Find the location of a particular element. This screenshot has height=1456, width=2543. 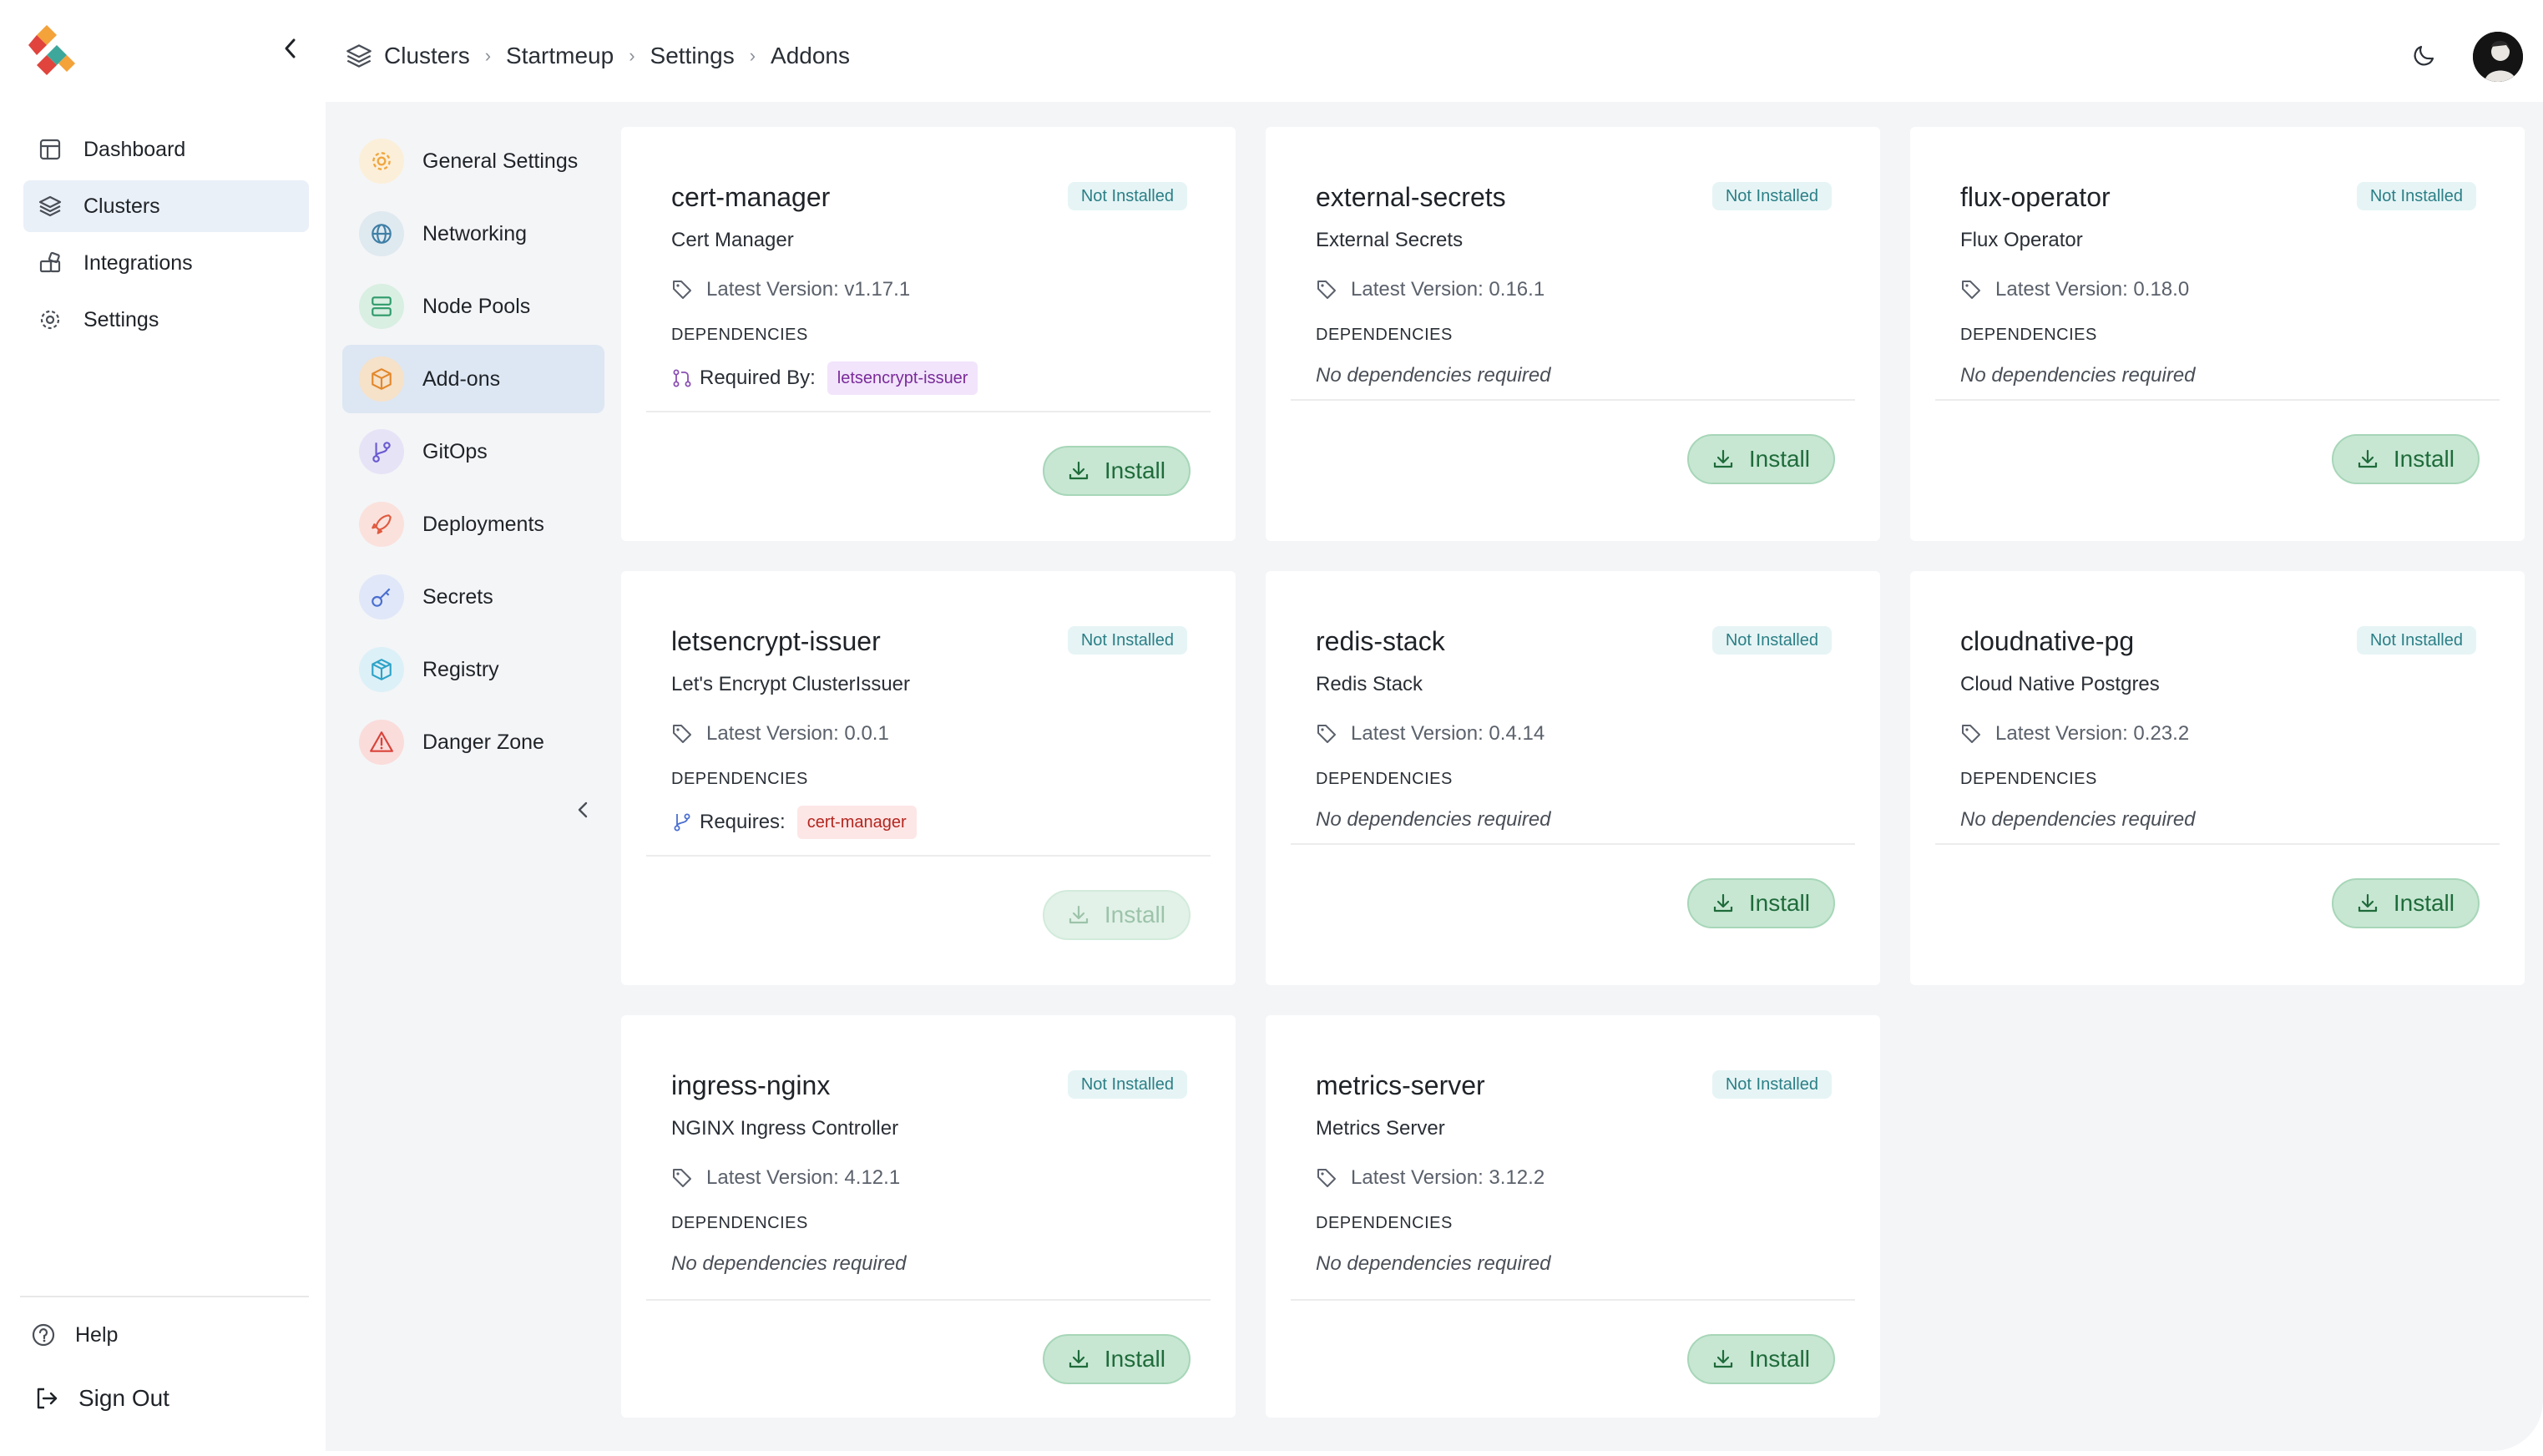

addon-version: Latest Version: 0.16.1 is located at coordinates (1430, 289).